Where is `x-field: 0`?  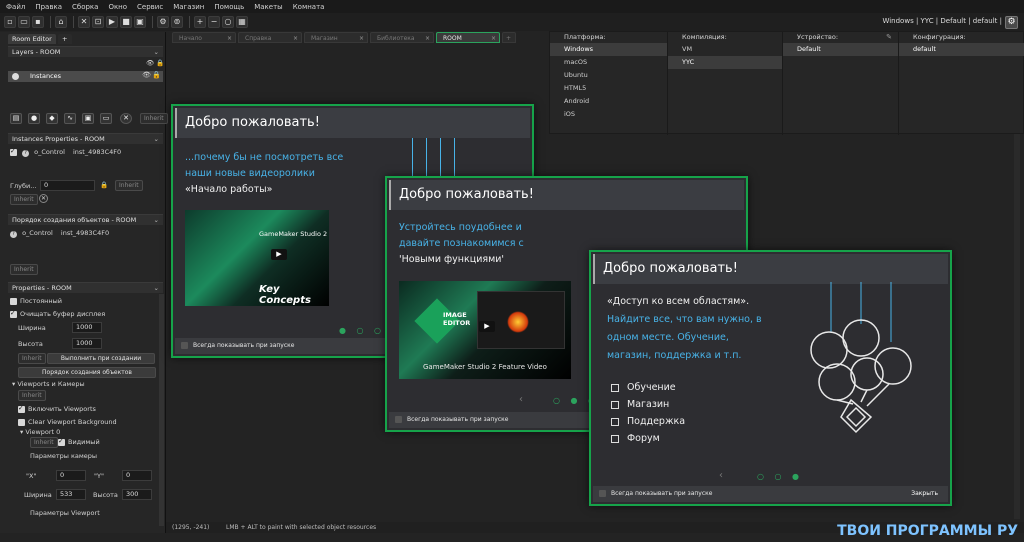 x-field: 0 is located at coordinates (71, 475).